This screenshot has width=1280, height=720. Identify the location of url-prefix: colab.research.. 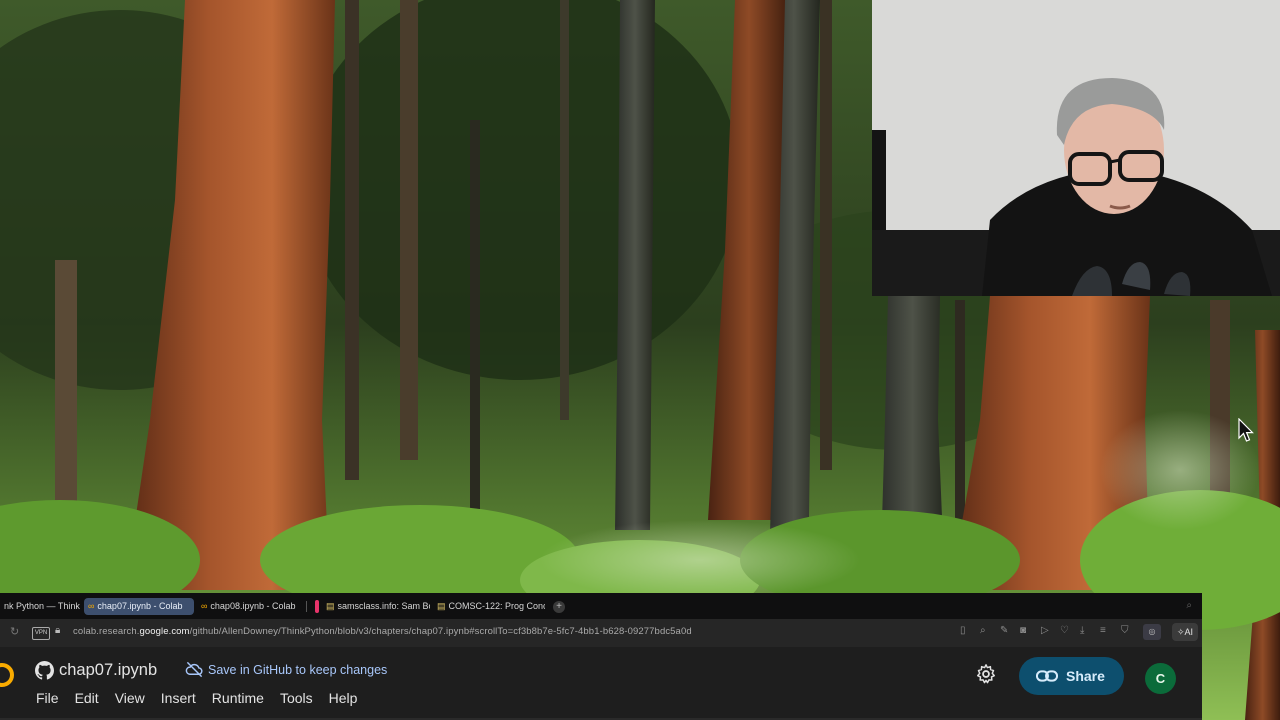
(106, 631).